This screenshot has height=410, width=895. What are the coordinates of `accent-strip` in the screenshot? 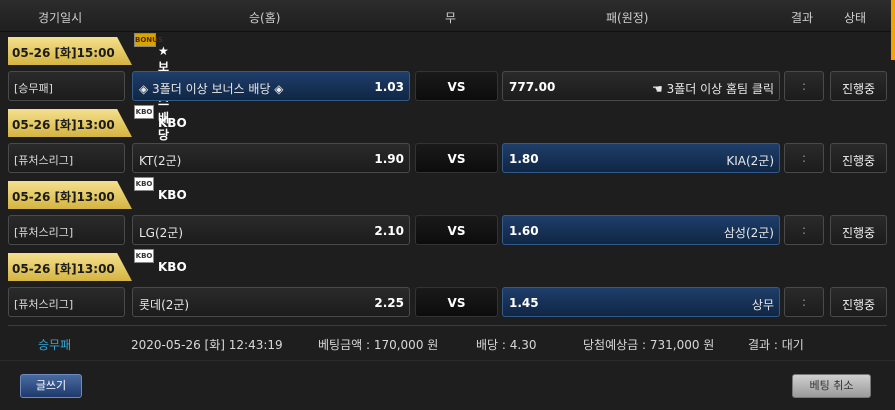 It's located at (893, 30).